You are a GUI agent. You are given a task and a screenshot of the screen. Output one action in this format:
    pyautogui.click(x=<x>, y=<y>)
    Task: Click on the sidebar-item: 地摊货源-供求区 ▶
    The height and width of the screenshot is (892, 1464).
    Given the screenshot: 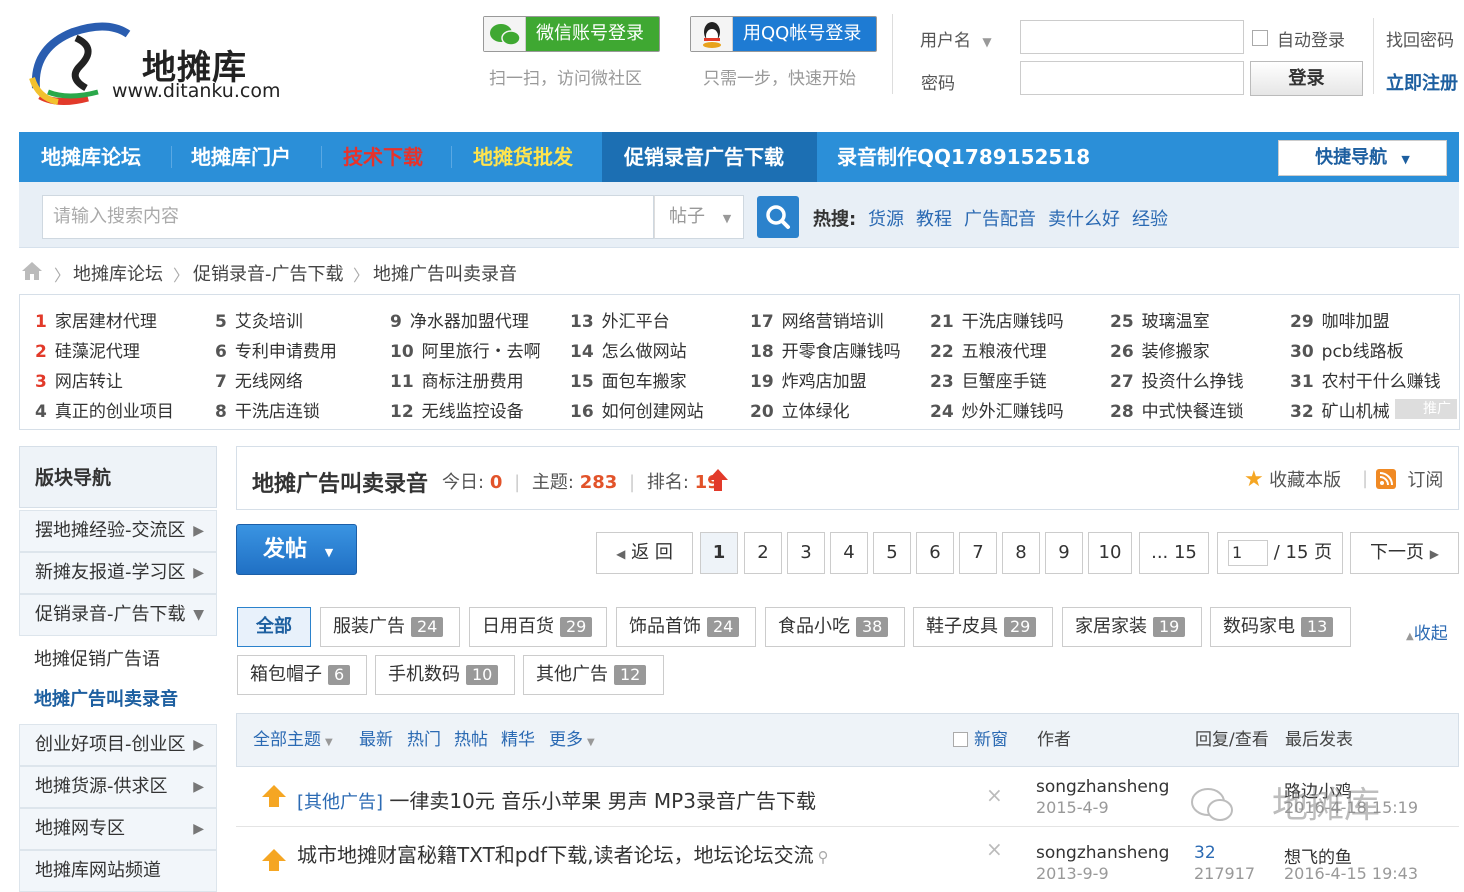 What is the action you would take?
    pyautogui.click(x=118, y=787)
    